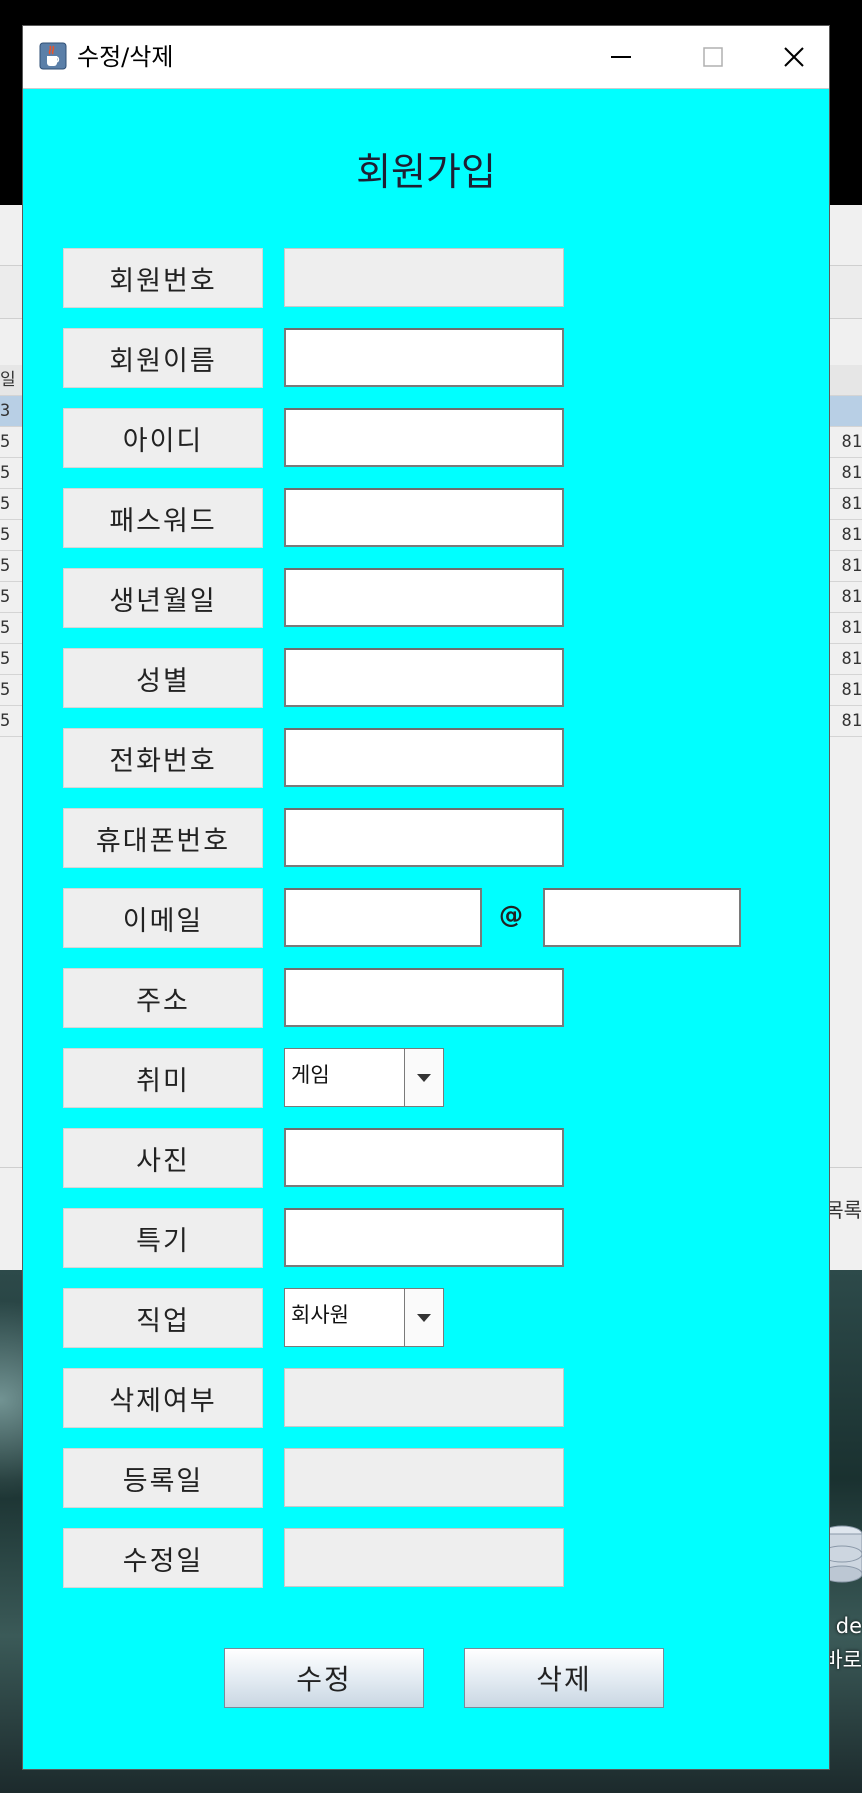 This screenshot has width=862, height=1793. I want to click on birthdate-field, so click(424, 597).